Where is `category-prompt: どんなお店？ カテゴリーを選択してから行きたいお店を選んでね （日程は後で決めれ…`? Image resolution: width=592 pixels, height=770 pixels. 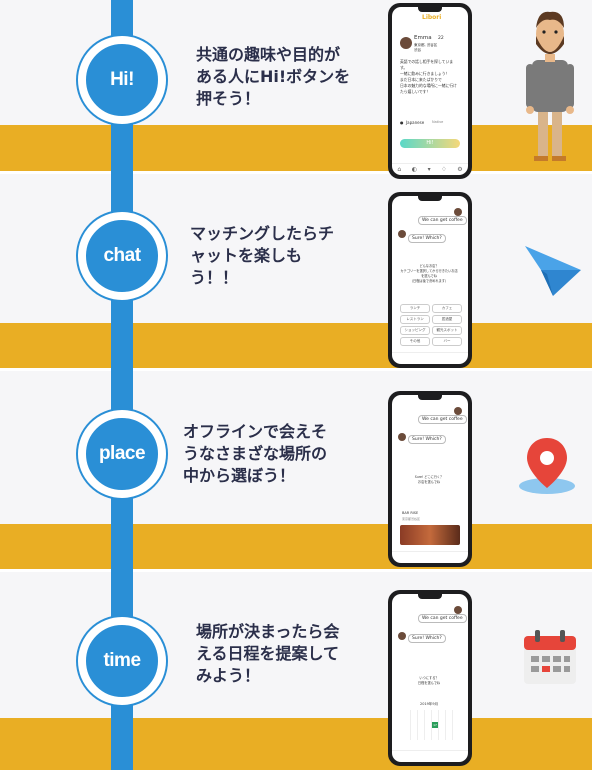
category-prompt: どんなお店？ カテゴリーを選択してから行きたいお店を選んでね （日程は後で決めれ… is located at coordinates (429, 273).